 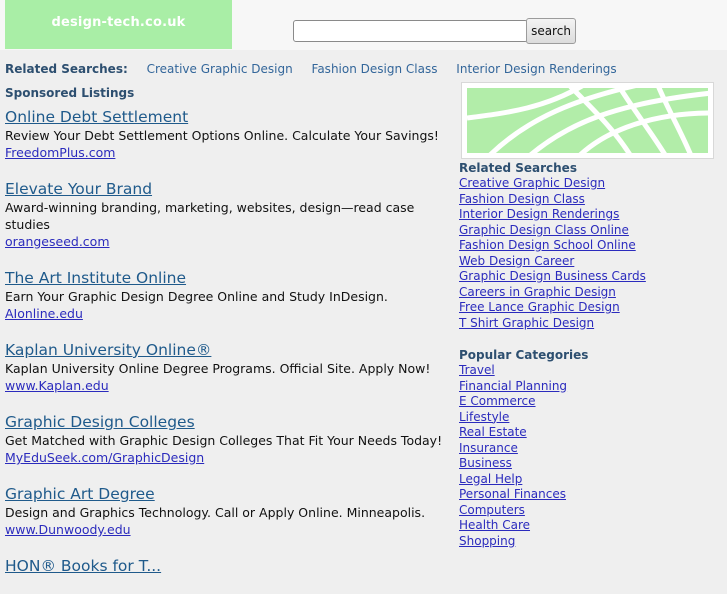 I want to click on listing-url: www.Dunwoody.edu, so click(x=225, y=529).